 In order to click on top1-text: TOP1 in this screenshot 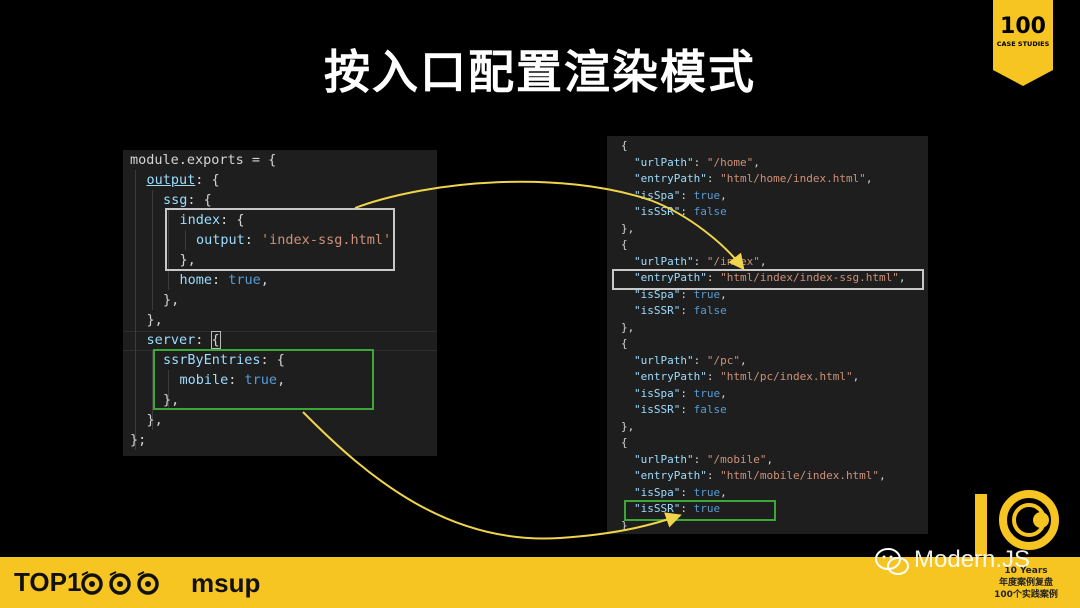, I will do `click(48, 582)`.